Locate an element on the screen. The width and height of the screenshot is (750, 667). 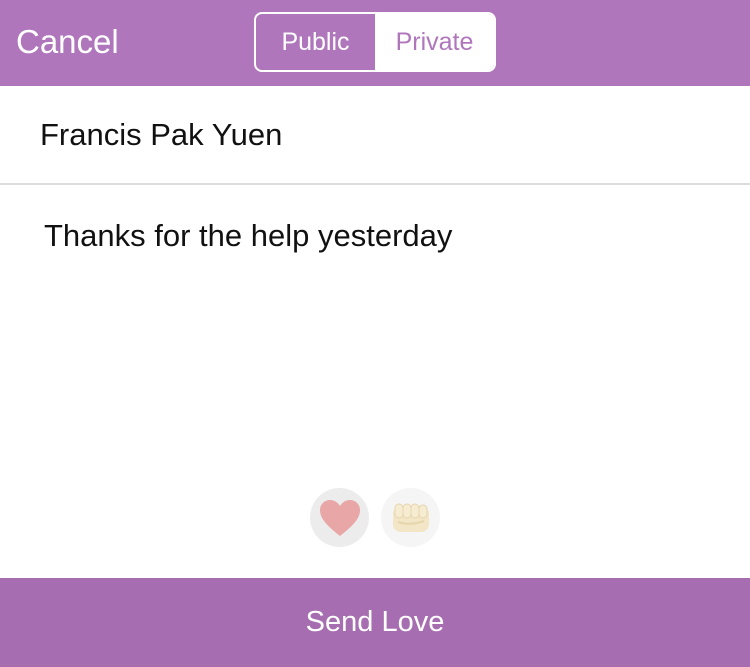
send-love-label: Send Love is located at coordinates (375, 622).